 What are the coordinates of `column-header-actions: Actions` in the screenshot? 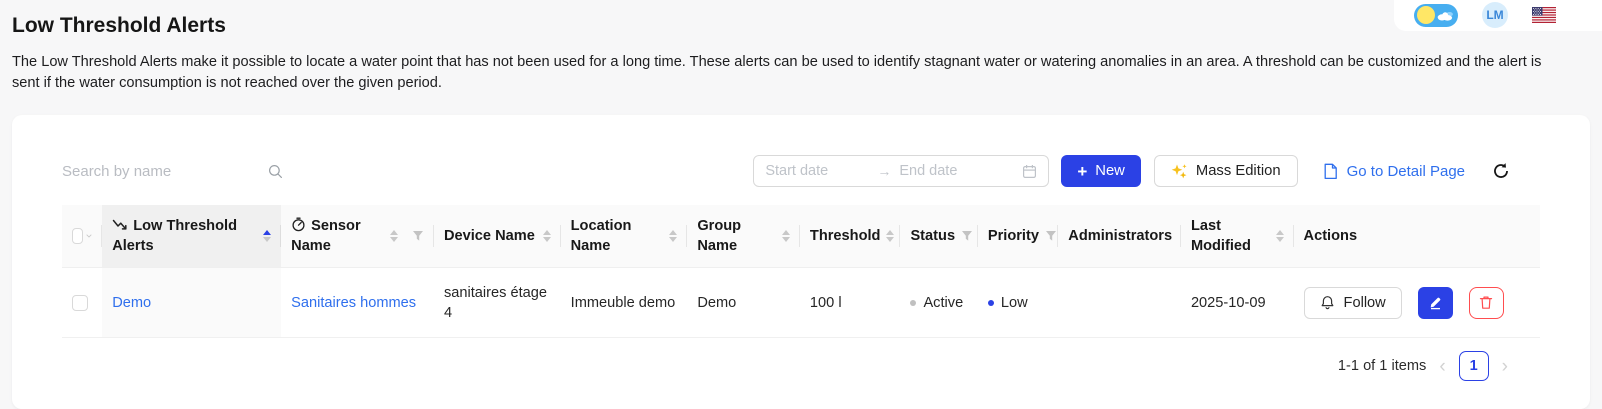 It's located at (1416, 236).